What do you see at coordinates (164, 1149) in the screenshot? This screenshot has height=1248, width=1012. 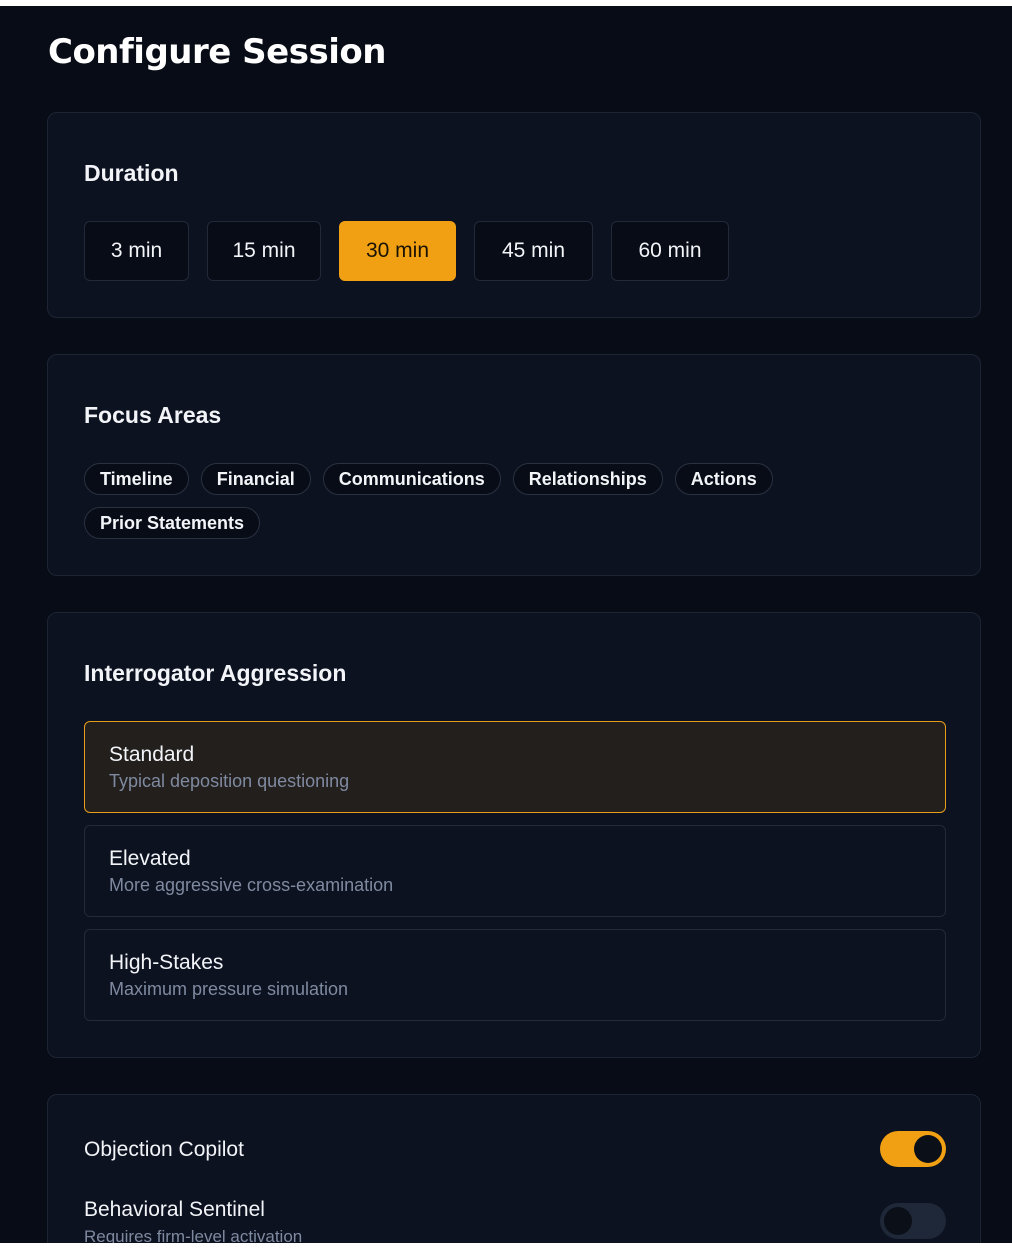 I see `objection-copilot-label: Objection Copilot` at bounding box center [164, 1149].